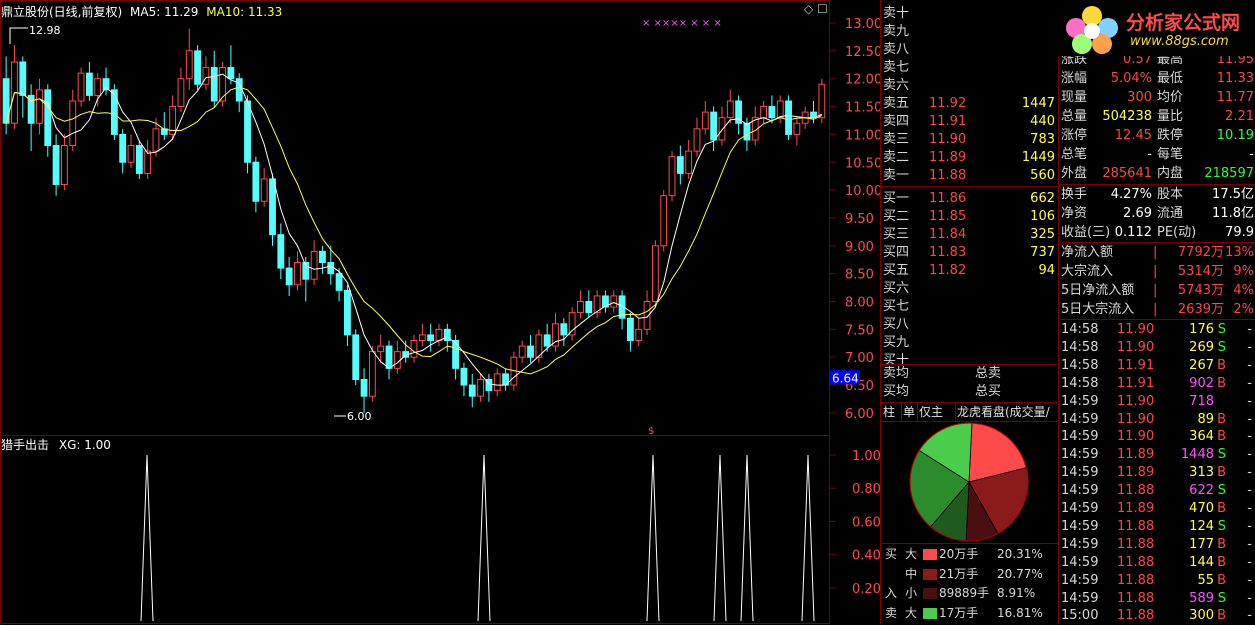 This screenshot has height=625, width=1255. I want to click on quote-row: 14:59 11.88 124 S -, so click(1157, 526).